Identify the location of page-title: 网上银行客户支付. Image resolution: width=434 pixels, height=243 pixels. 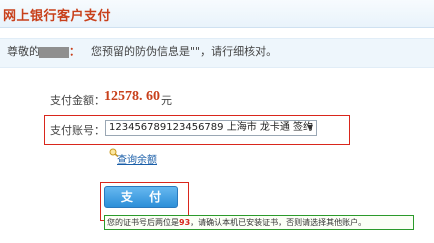
(57, 16).